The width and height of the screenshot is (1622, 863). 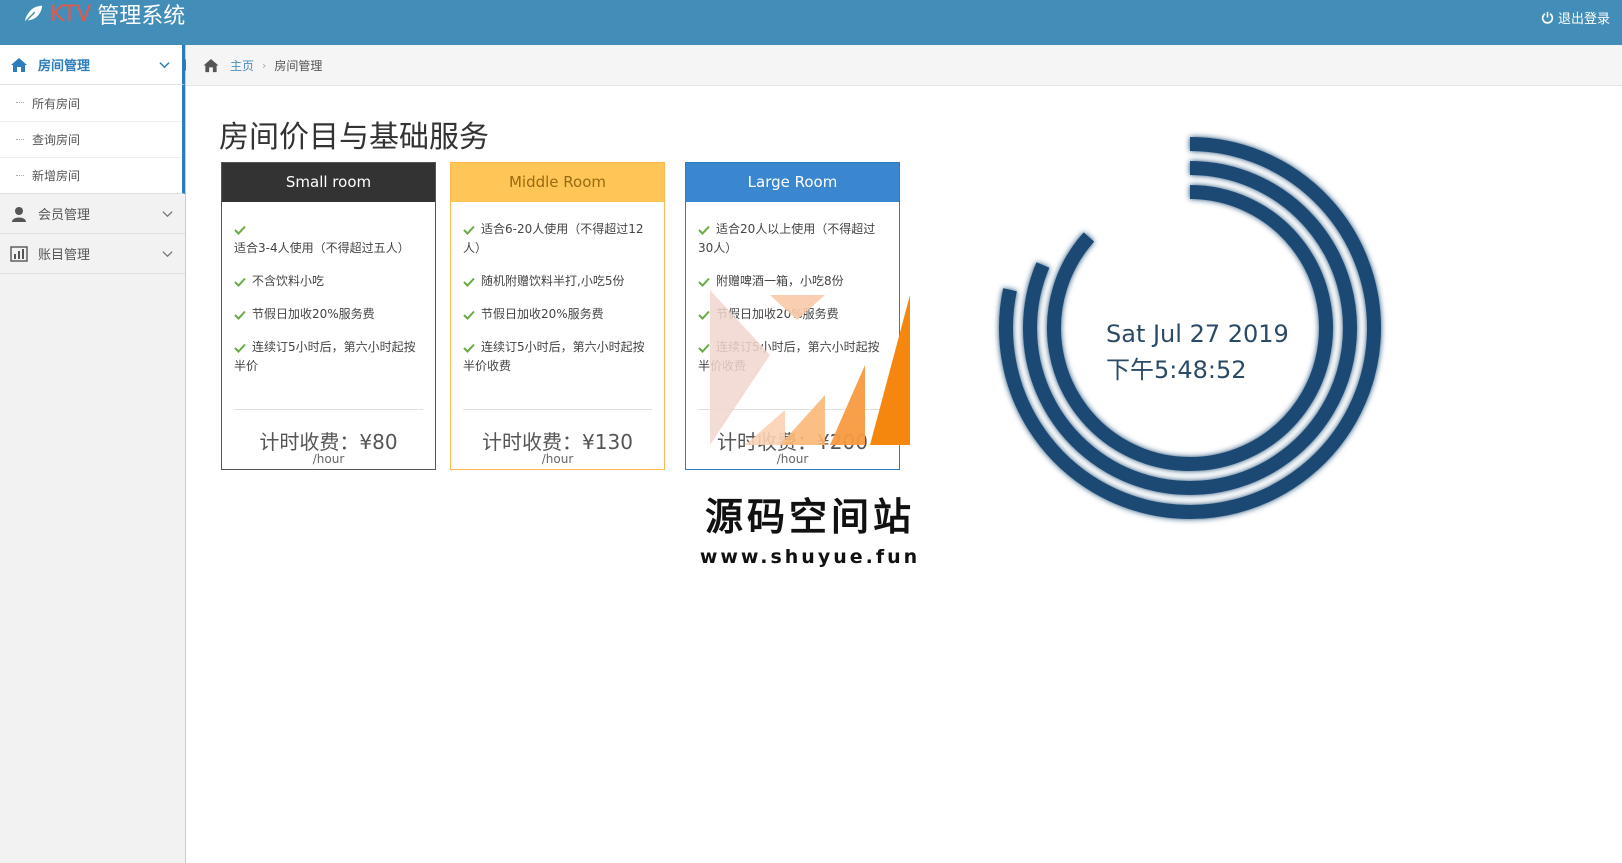 What do you see at coordinates (19, 214) in the screenshot?
I see `user-icon` at bounding box center [19, 214].